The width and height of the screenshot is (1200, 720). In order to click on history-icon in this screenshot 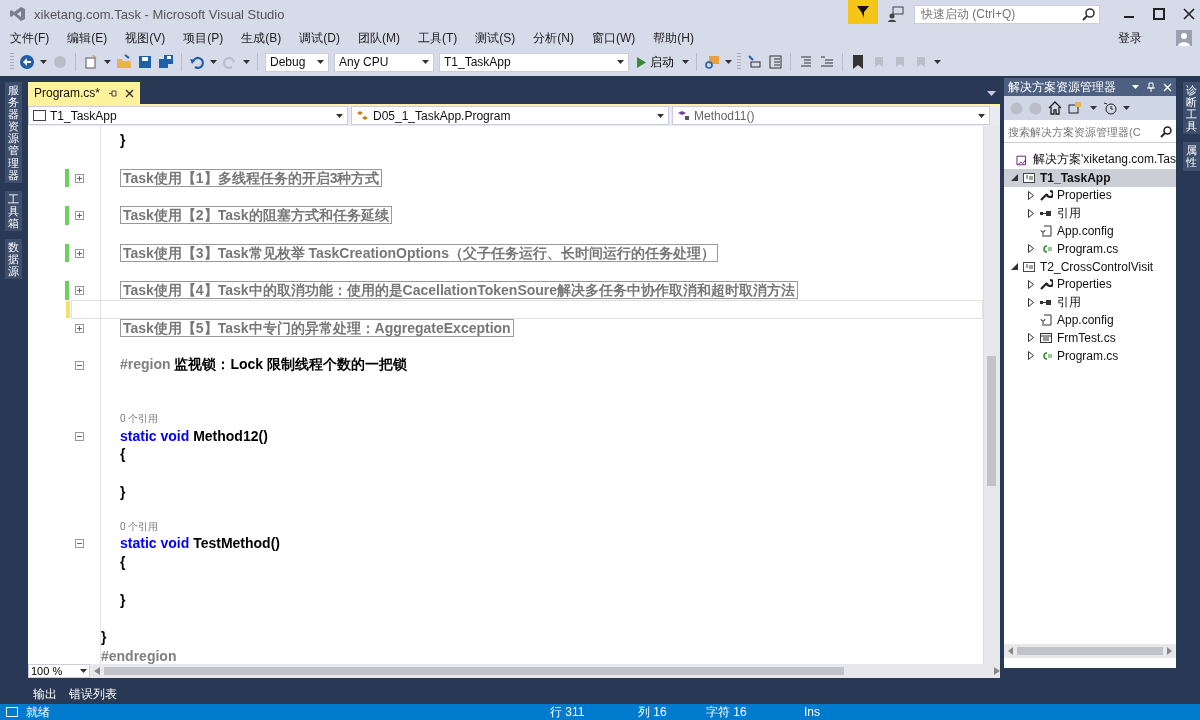, I will do `click(1110, 108)`.